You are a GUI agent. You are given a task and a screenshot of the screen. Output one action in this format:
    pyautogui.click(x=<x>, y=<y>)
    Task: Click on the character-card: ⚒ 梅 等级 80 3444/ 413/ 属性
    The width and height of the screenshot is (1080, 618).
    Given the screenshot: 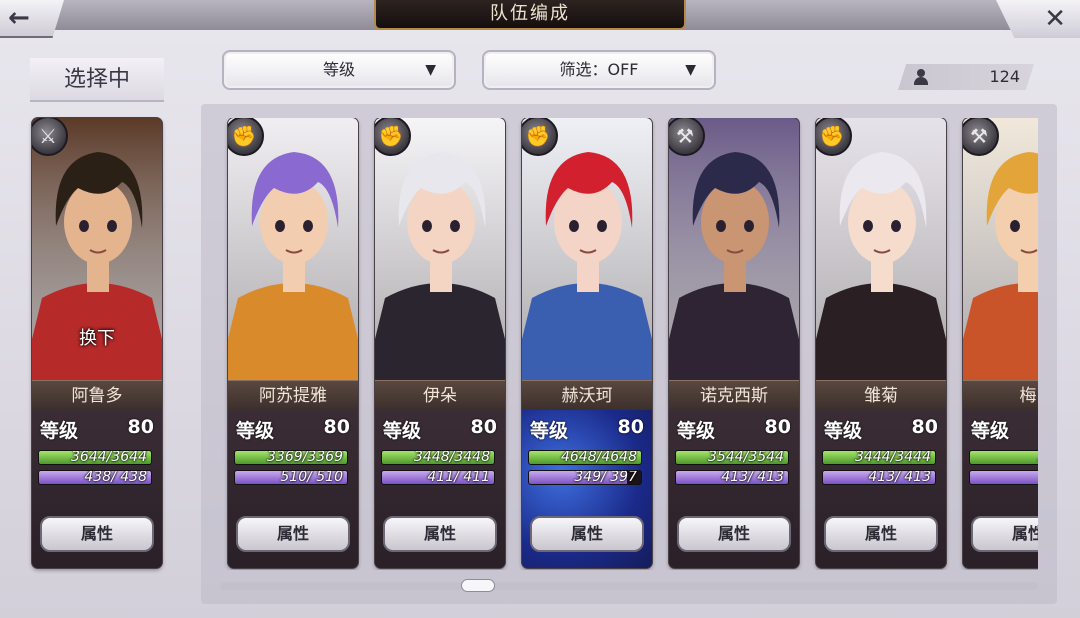 What is the action you would take?
    pyautogui.click(x=1000, y=343)
    